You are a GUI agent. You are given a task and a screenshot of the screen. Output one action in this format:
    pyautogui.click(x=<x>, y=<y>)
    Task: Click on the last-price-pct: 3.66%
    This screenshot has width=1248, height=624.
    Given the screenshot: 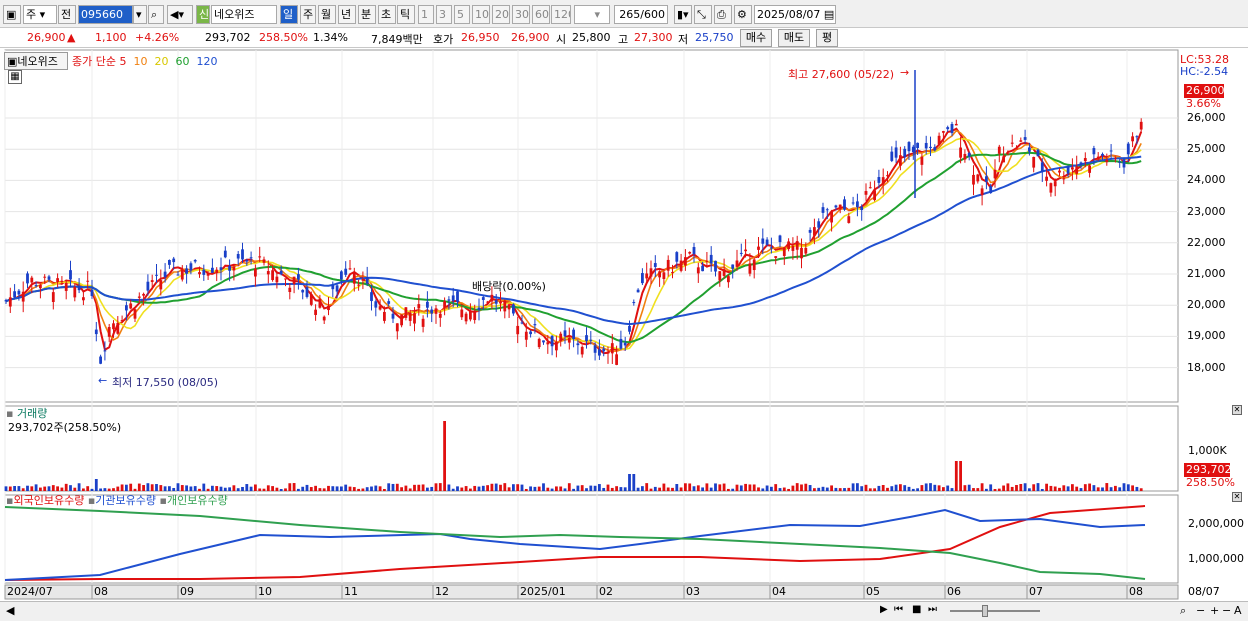 What is the action you would take?
    pyautogui.click(x=1203, y=103)
    